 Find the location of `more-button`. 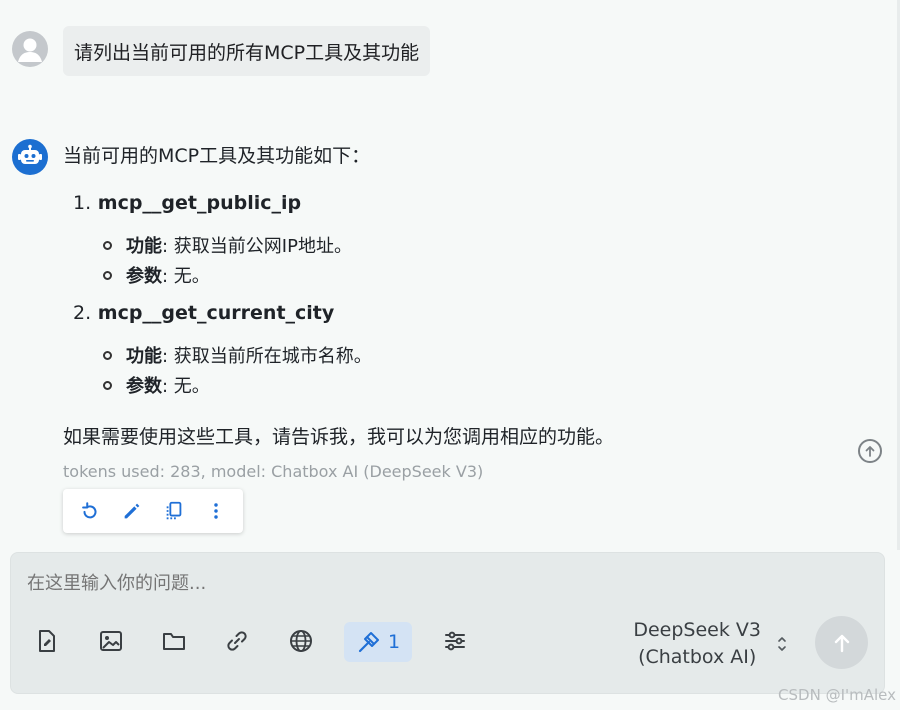

more-button is located at coordinates (216, 511).